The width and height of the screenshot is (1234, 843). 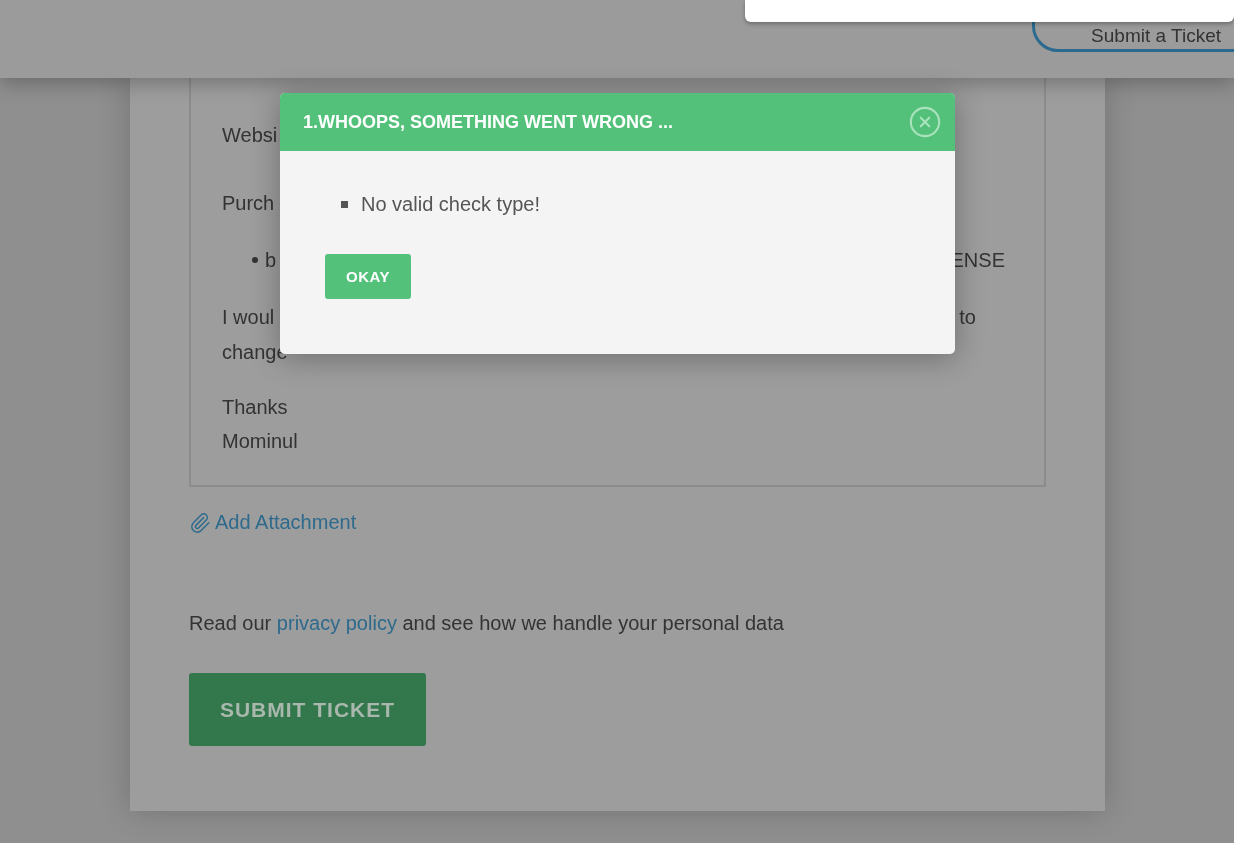 I want to click on privacy-notice: Read our privacy policy and see how we handle your personal data, so click(x=487, y=623).